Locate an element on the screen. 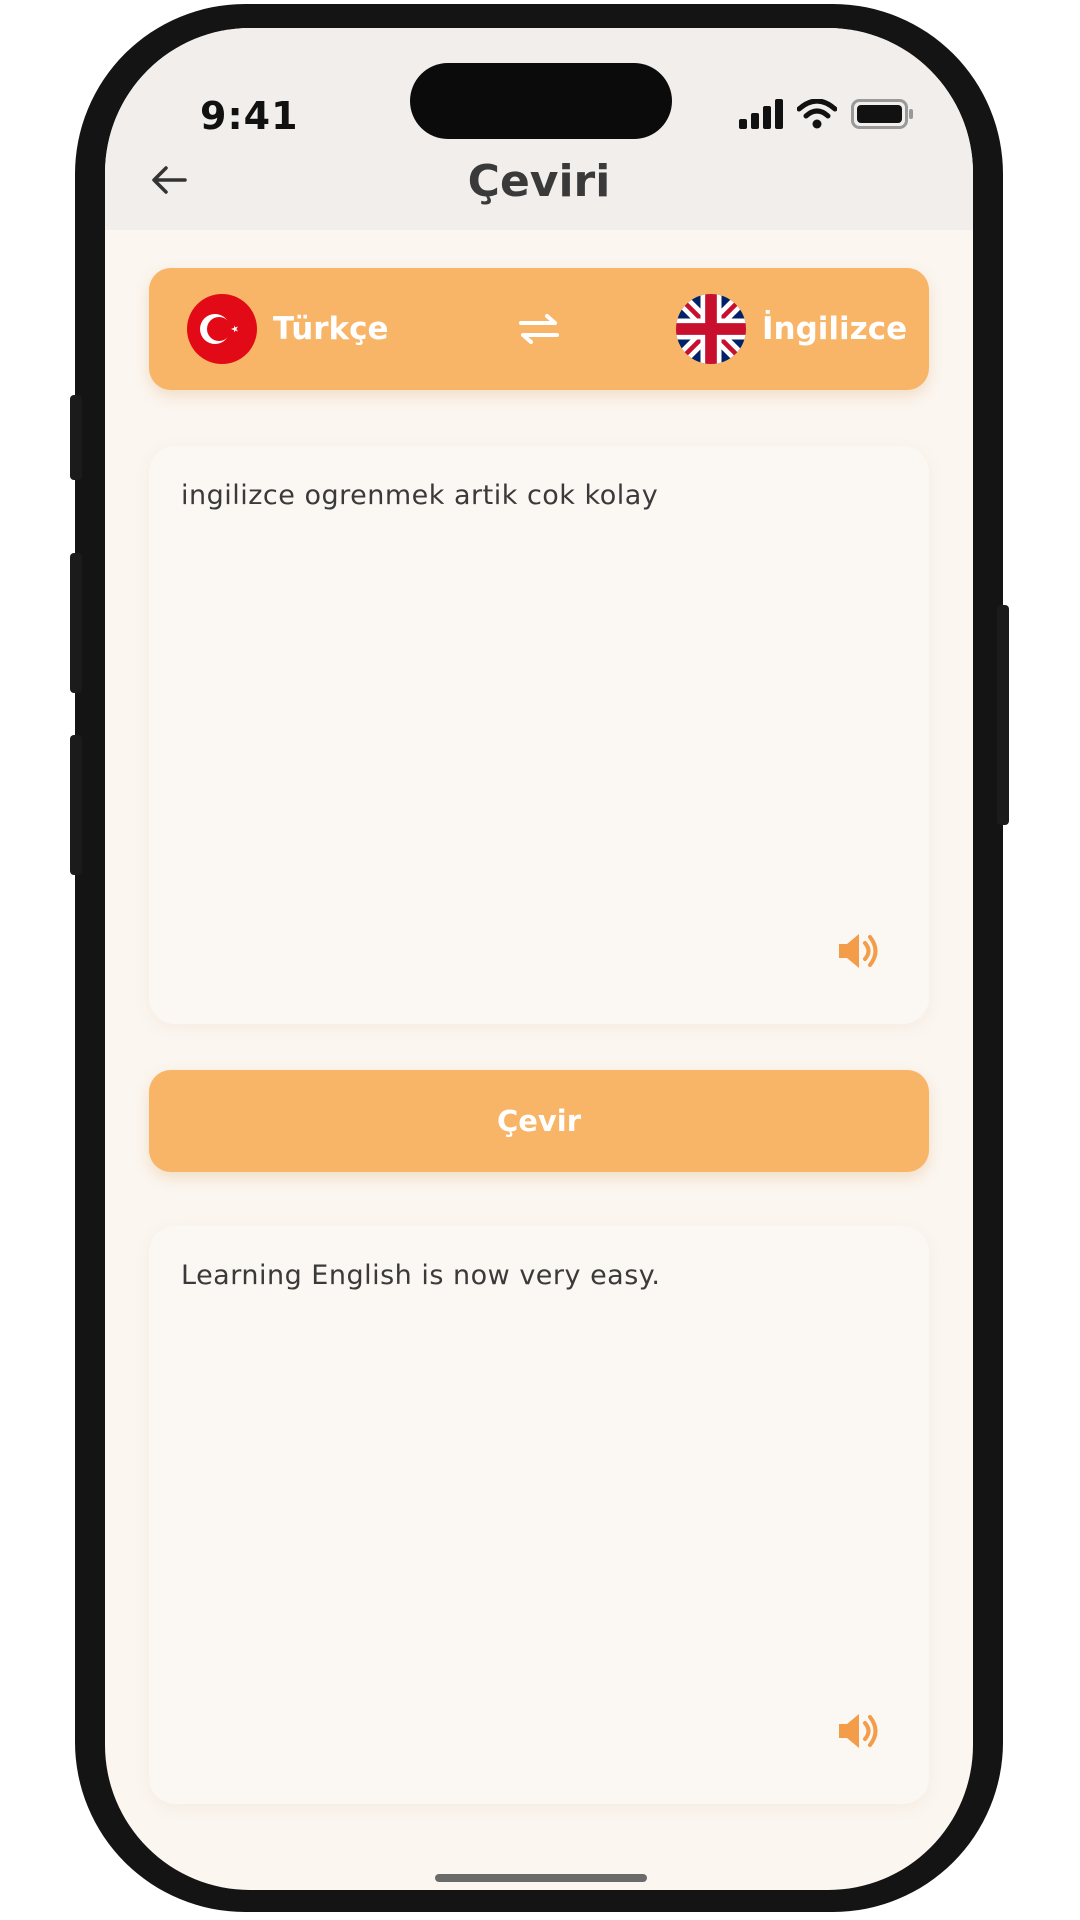 Image resolution: width=1080 pixels, height=1920 pixels. side-button-silent is located at coordinates (76, 437).